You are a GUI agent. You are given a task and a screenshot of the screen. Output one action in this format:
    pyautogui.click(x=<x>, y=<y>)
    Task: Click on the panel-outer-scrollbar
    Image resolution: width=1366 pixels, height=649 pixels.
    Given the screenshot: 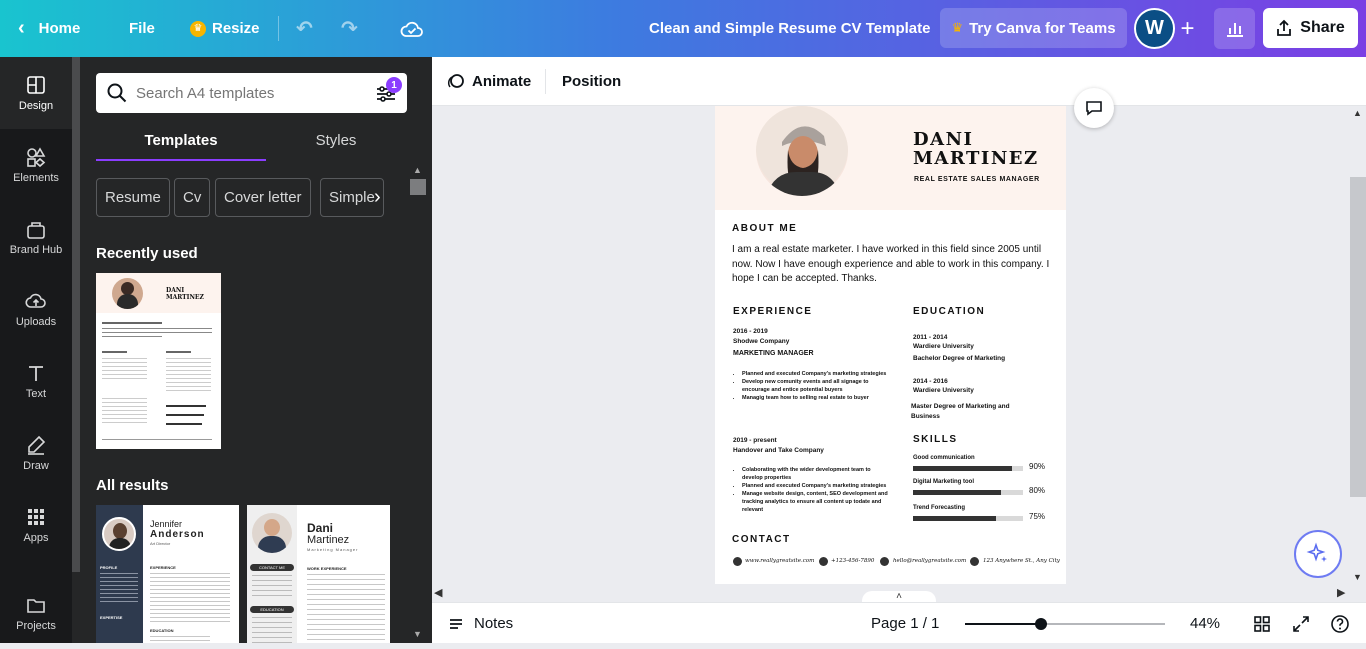 What is the action you would take?
    pyautogui.click(x=76, y=314)
    